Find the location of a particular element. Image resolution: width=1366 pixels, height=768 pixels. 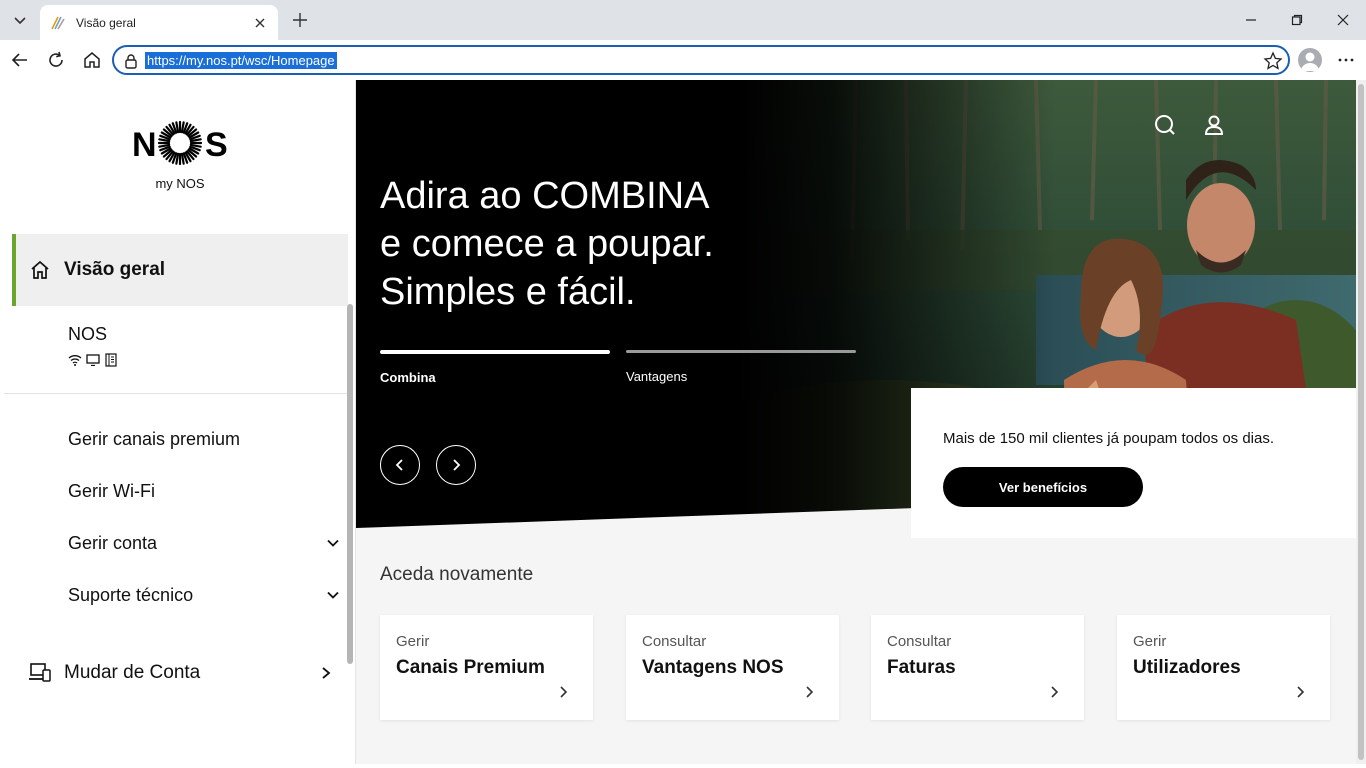

browser-tab-active: Visão geral is located at coordinates (159, 22).